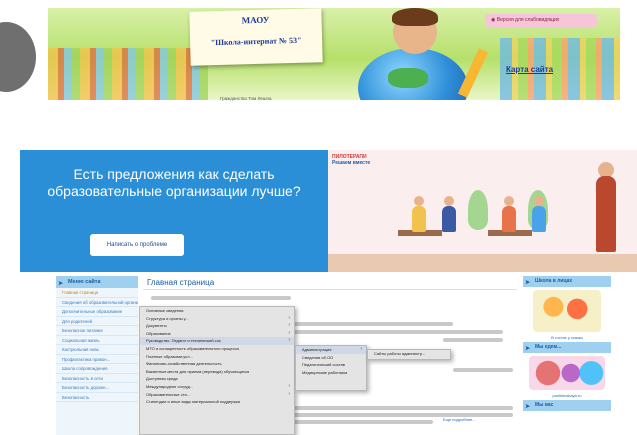  I want to click on right-block-header: ➤ Школа в лицах, so click(567, 281).